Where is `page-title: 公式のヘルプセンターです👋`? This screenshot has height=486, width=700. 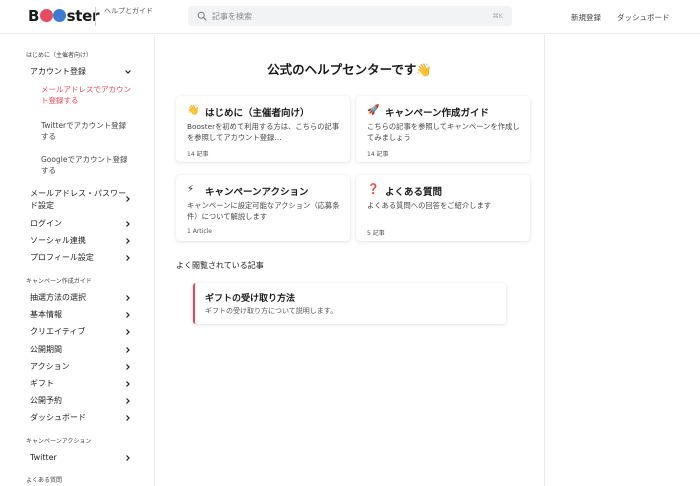
page-title: 公式のヘルプセンターです👋 is located at coordinates (349, 69).